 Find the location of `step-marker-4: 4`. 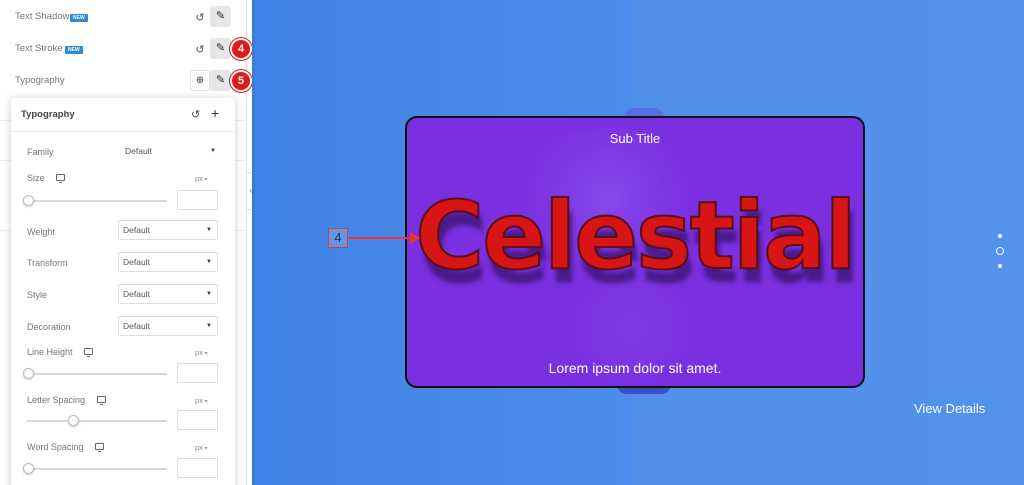

step-marker-4: 4 is located at coordinates (241, 49).